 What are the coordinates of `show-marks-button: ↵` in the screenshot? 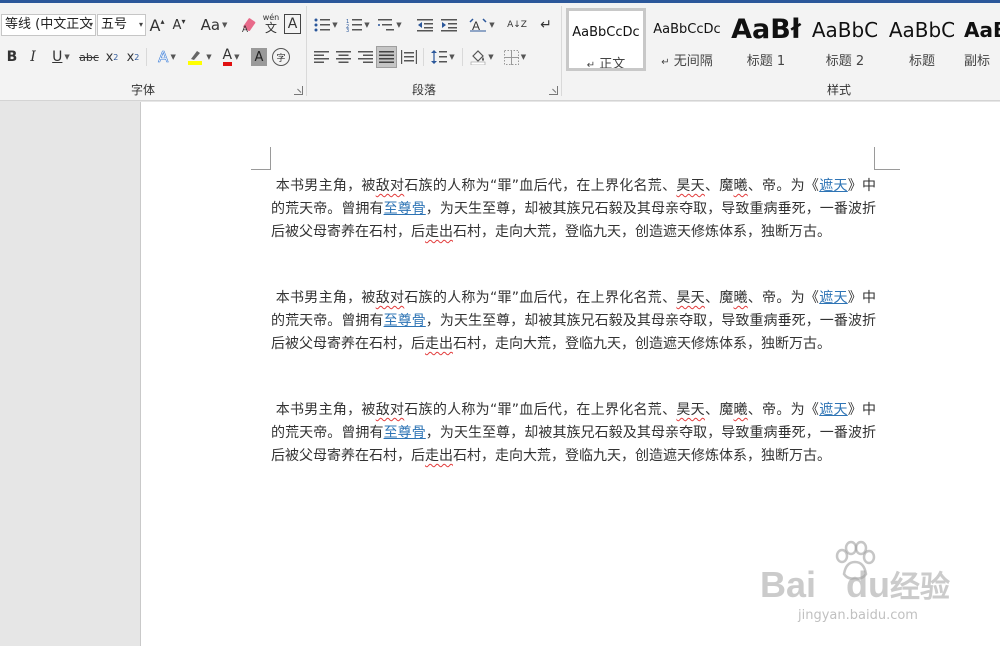 It's located at (546, 25).